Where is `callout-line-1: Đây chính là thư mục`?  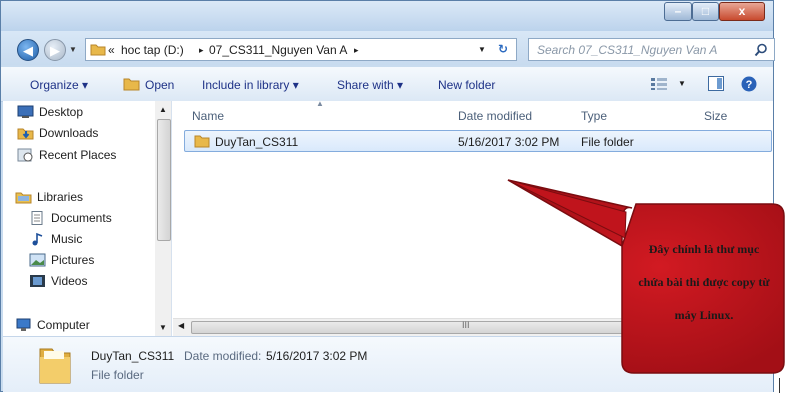 callout-line-1: Đây chính là thư mục is located at coordinates (704, 249).